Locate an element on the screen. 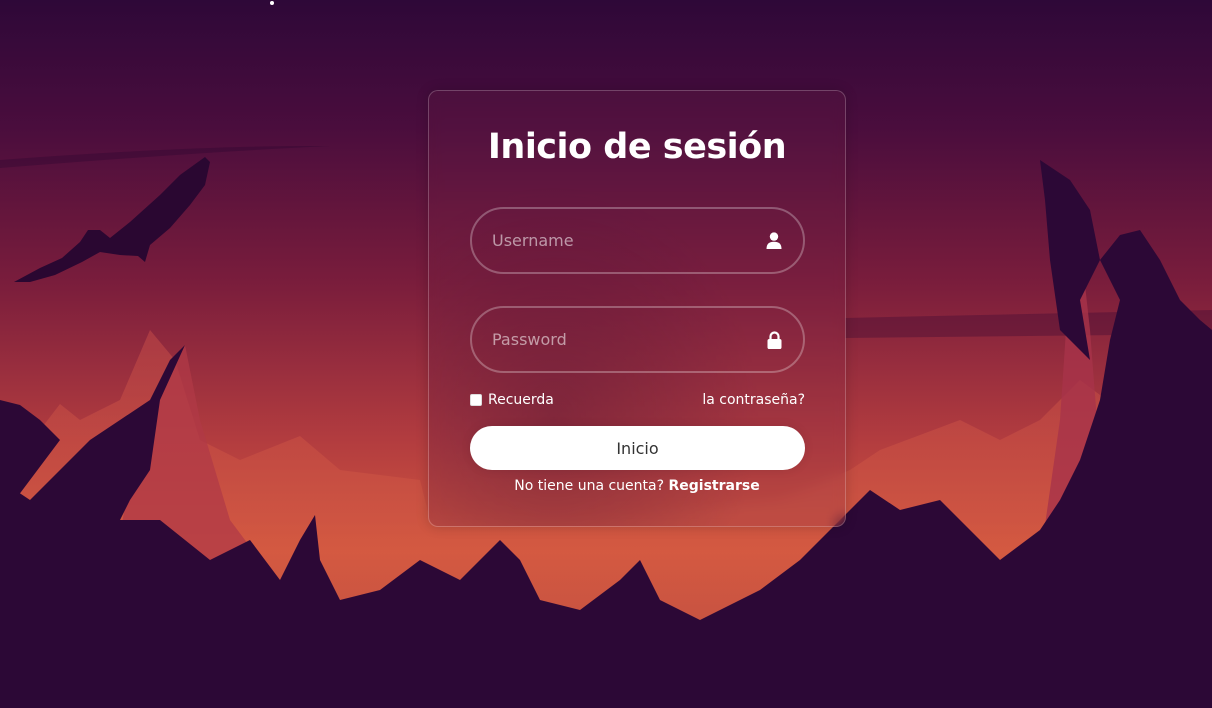  star-decoration is located at coordinates (272, 3).